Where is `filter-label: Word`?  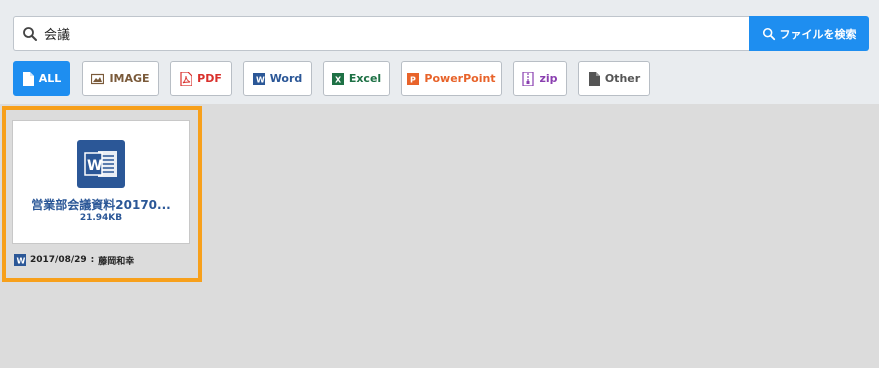
filter-label: Word is located at coordinates (286, 78).